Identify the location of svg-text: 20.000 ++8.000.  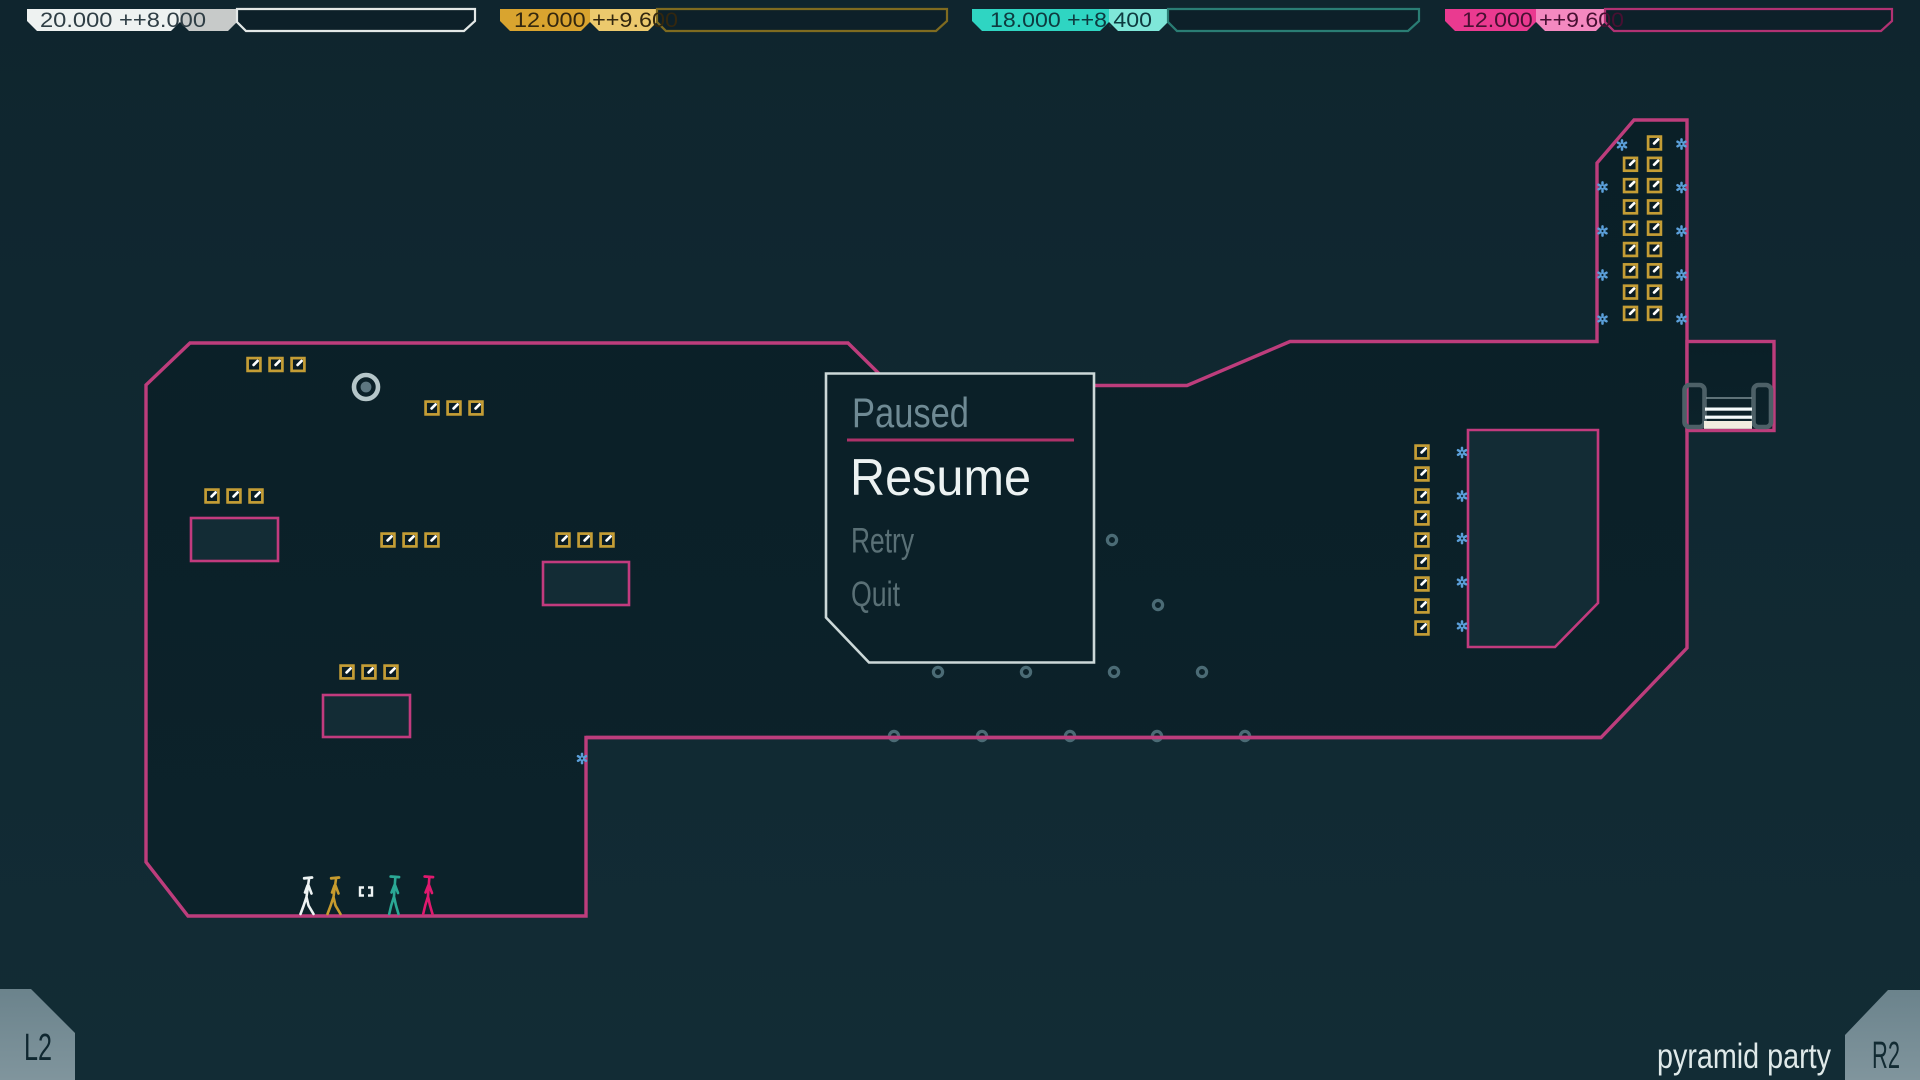
(123, 20).